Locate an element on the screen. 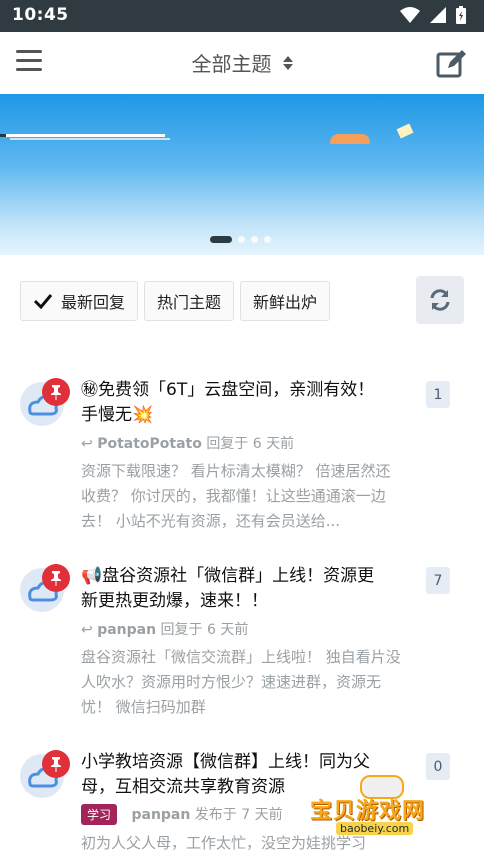  wifi-icon is located at coordinates (410, 15).